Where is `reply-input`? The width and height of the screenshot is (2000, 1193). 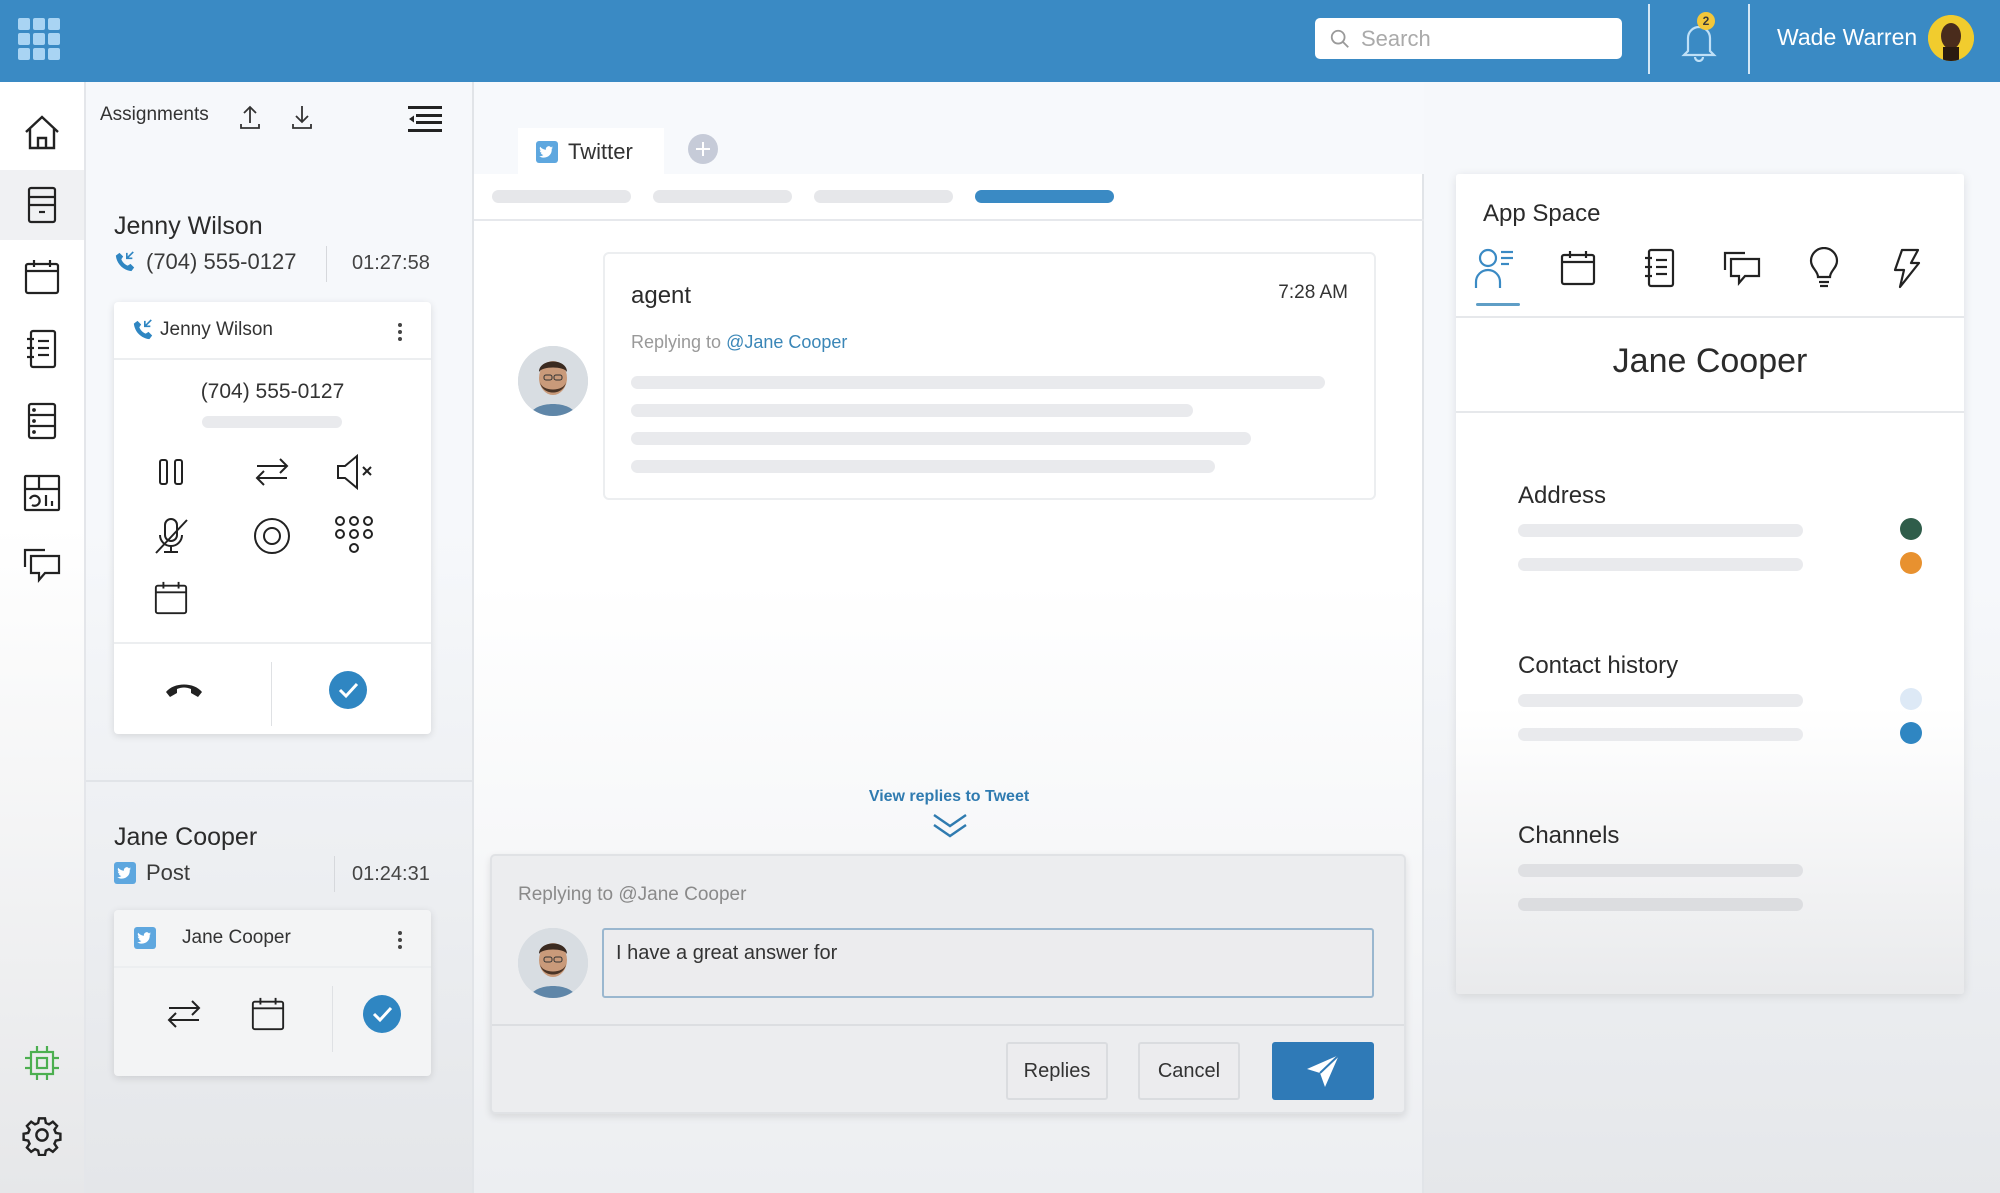 reply-input is located at coordinates (988, 963).